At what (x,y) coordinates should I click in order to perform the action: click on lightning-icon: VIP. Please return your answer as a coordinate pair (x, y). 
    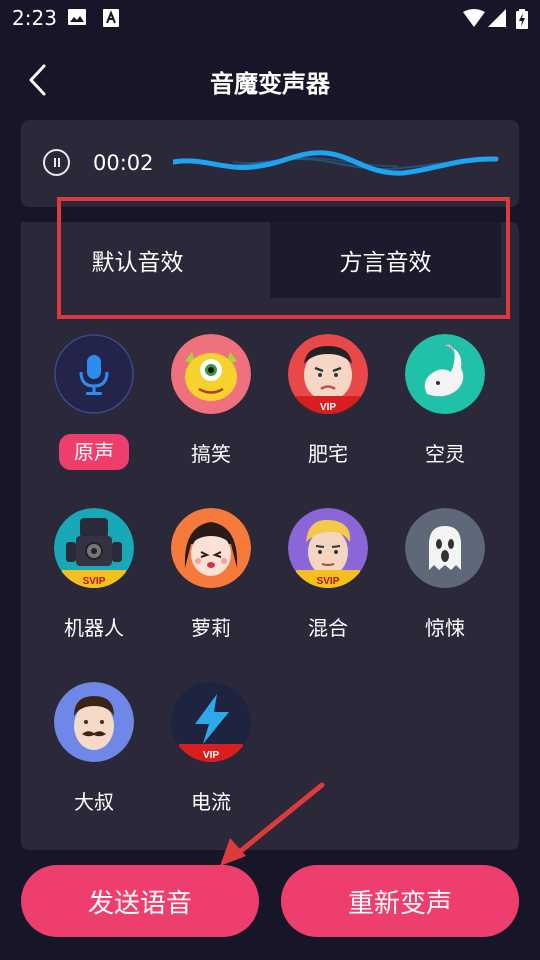
    Looking at the image, I should click on (211, 722).